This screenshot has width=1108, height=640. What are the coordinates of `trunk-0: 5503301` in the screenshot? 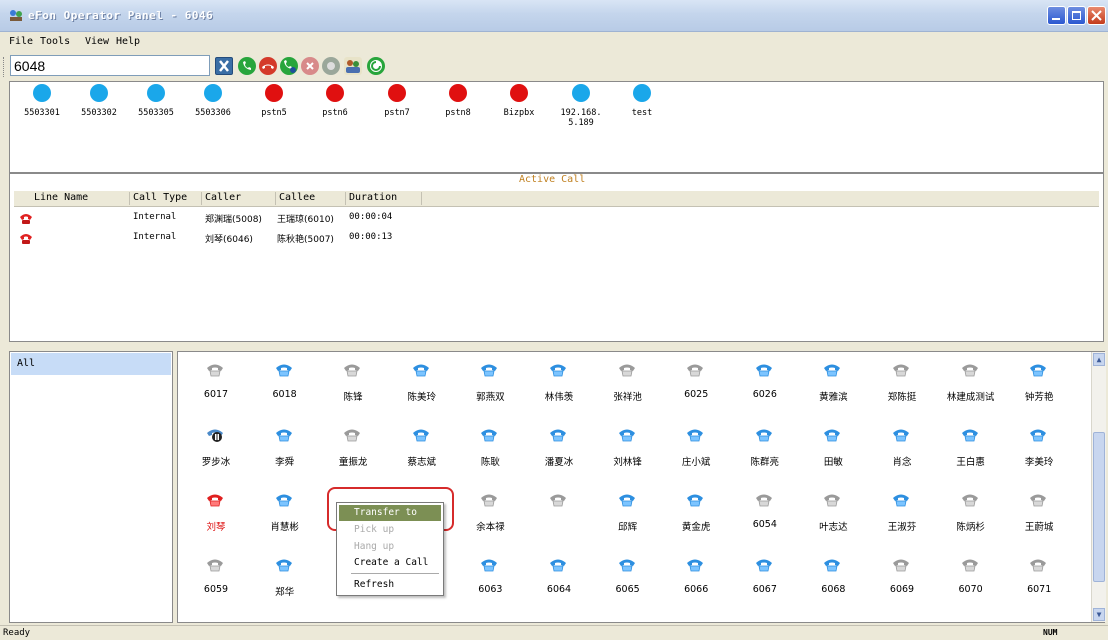 It's located at (42, 101).